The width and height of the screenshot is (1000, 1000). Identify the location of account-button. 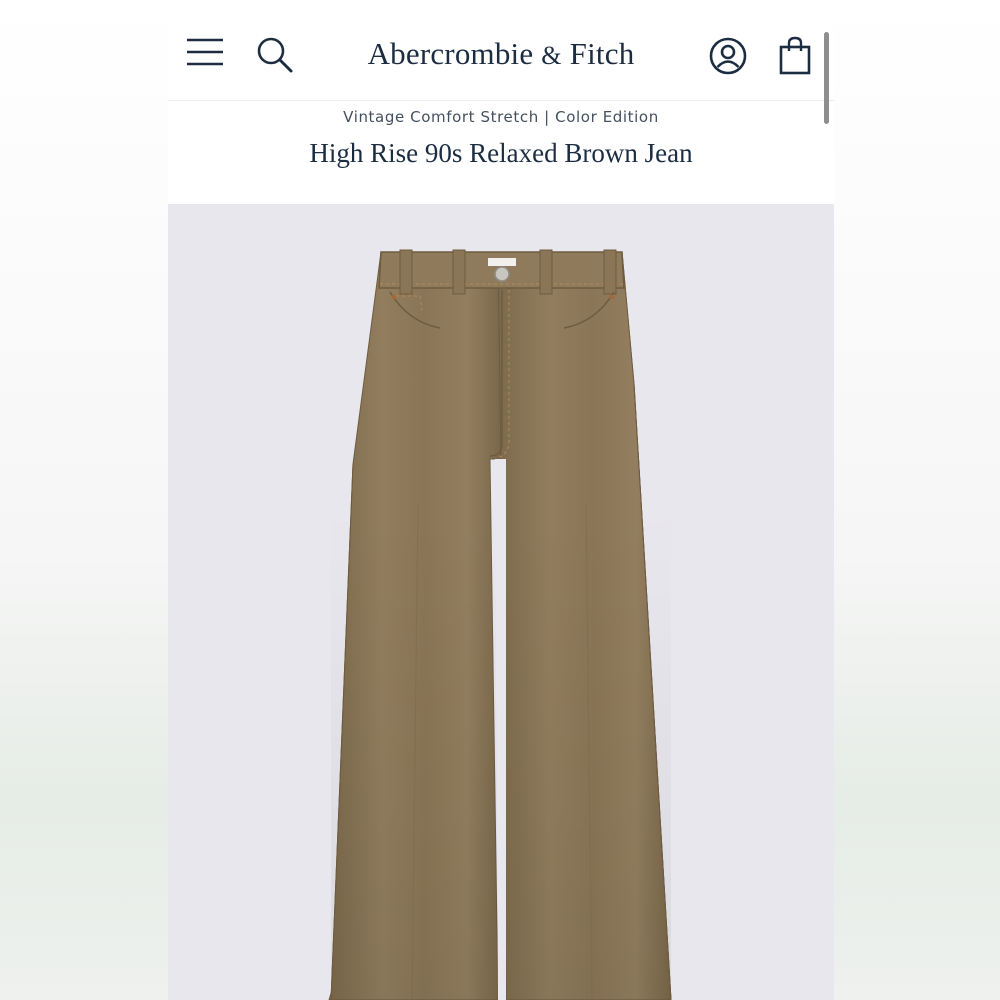
(728, 56).